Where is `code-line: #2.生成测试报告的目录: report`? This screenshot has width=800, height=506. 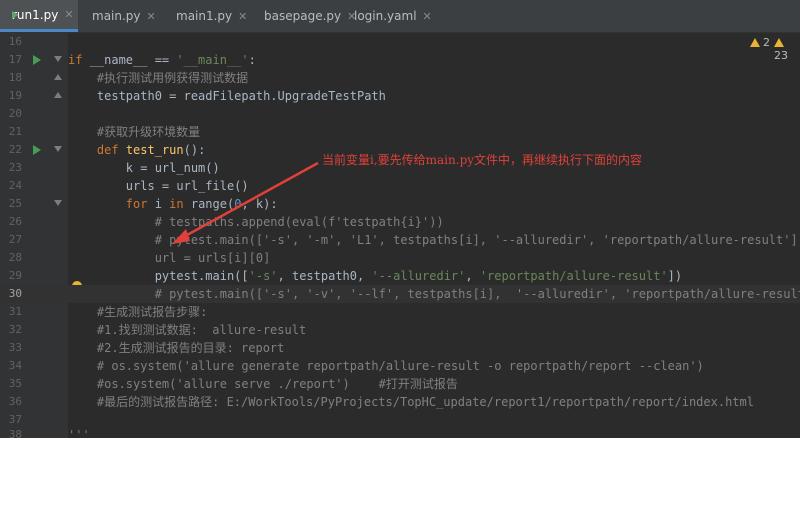
code-line: #2.生成测试报告的目录: report is located at coordinates (434, 348).